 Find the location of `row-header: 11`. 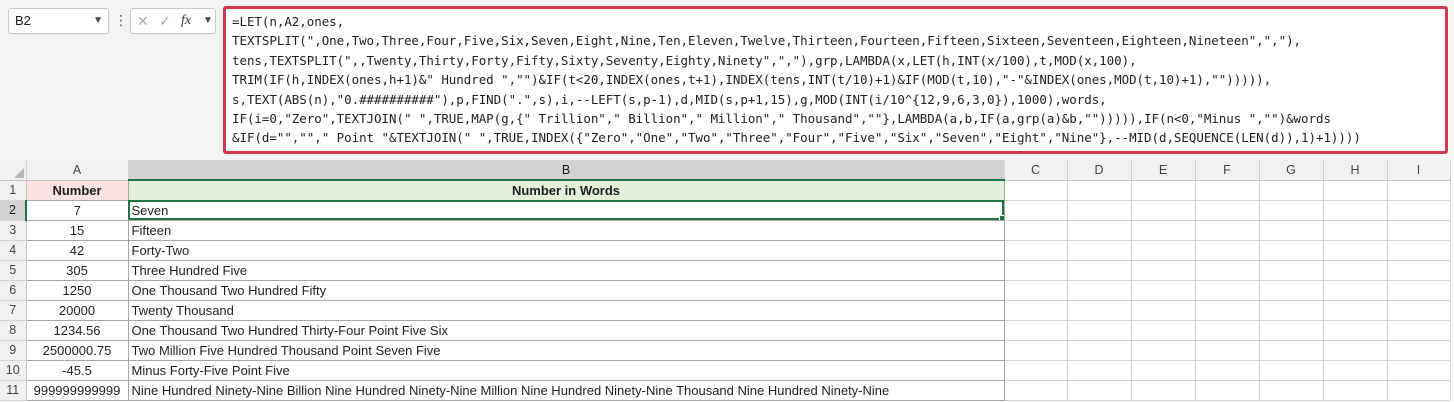

row-header: 11 is located at coordinates (13, 390).